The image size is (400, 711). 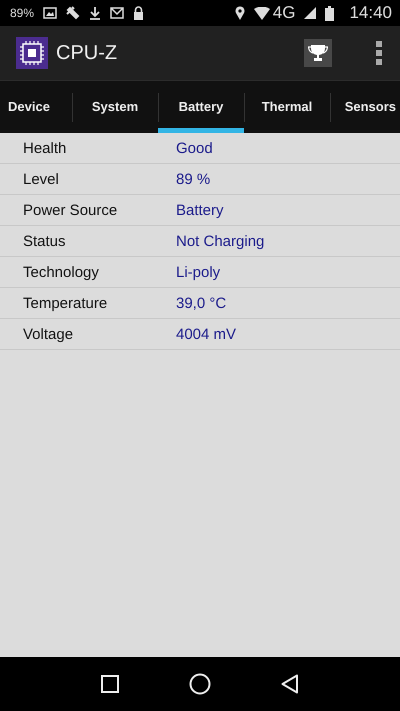 I want to click on property-label: Power Source, so click(x=70, y=210).